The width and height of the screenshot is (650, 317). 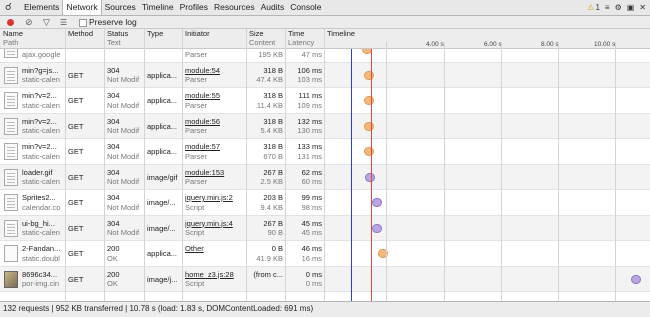 What do you see at coordinates (113, 274) in the screenshot?
I see `cell-status: 200` at bounding box center [113, 274].